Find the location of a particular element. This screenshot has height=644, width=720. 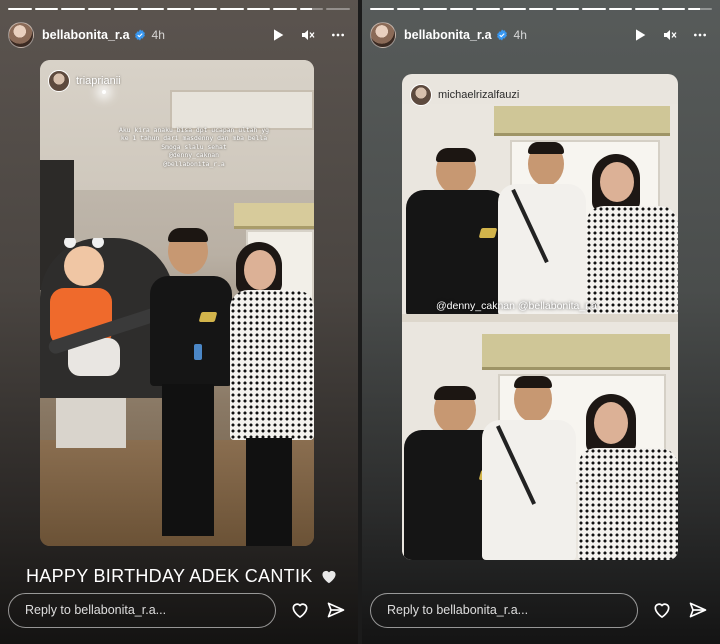

divider is located at coordinates (540, 318).